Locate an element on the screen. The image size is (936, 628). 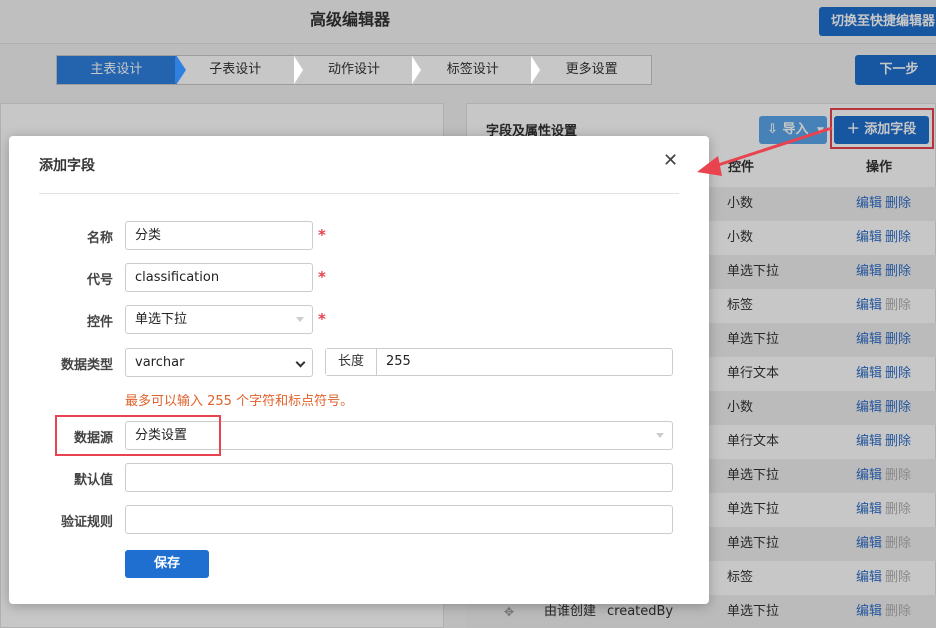
annotation-arrow-line is located at coordinates (772, 147).